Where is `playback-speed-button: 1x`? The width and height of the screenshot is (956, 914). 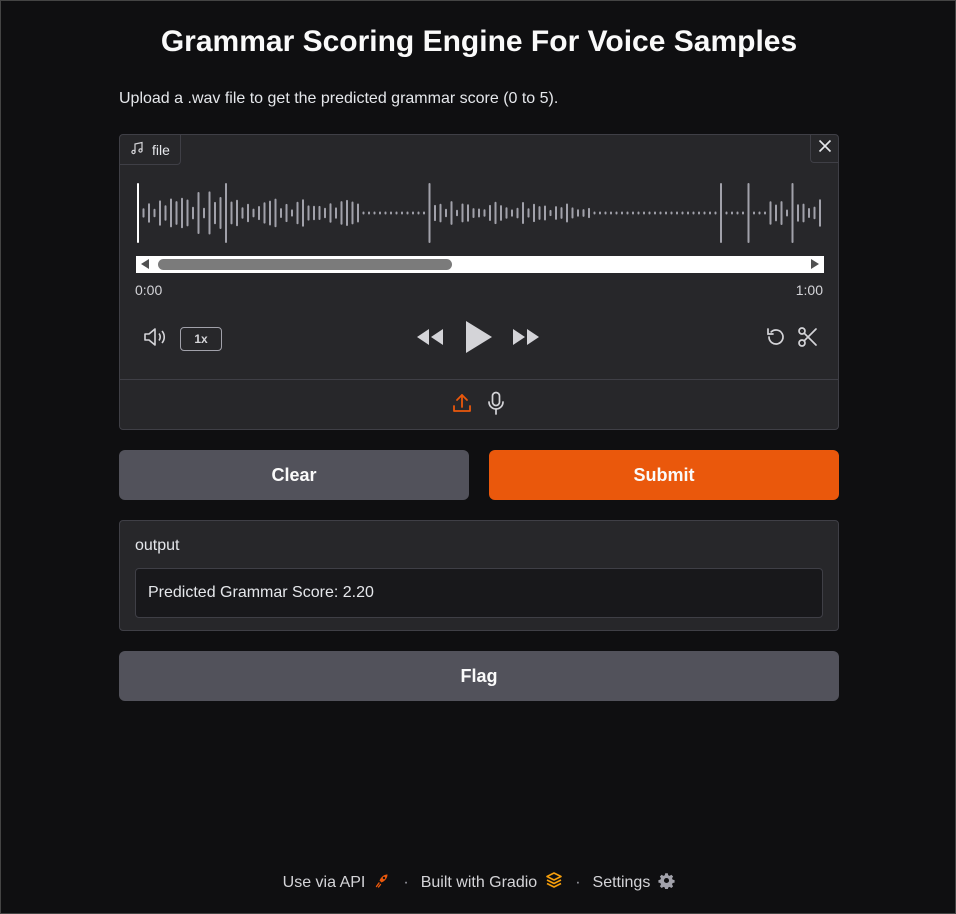
playback-speed-button: 1x is located at coordinates (201, 339).